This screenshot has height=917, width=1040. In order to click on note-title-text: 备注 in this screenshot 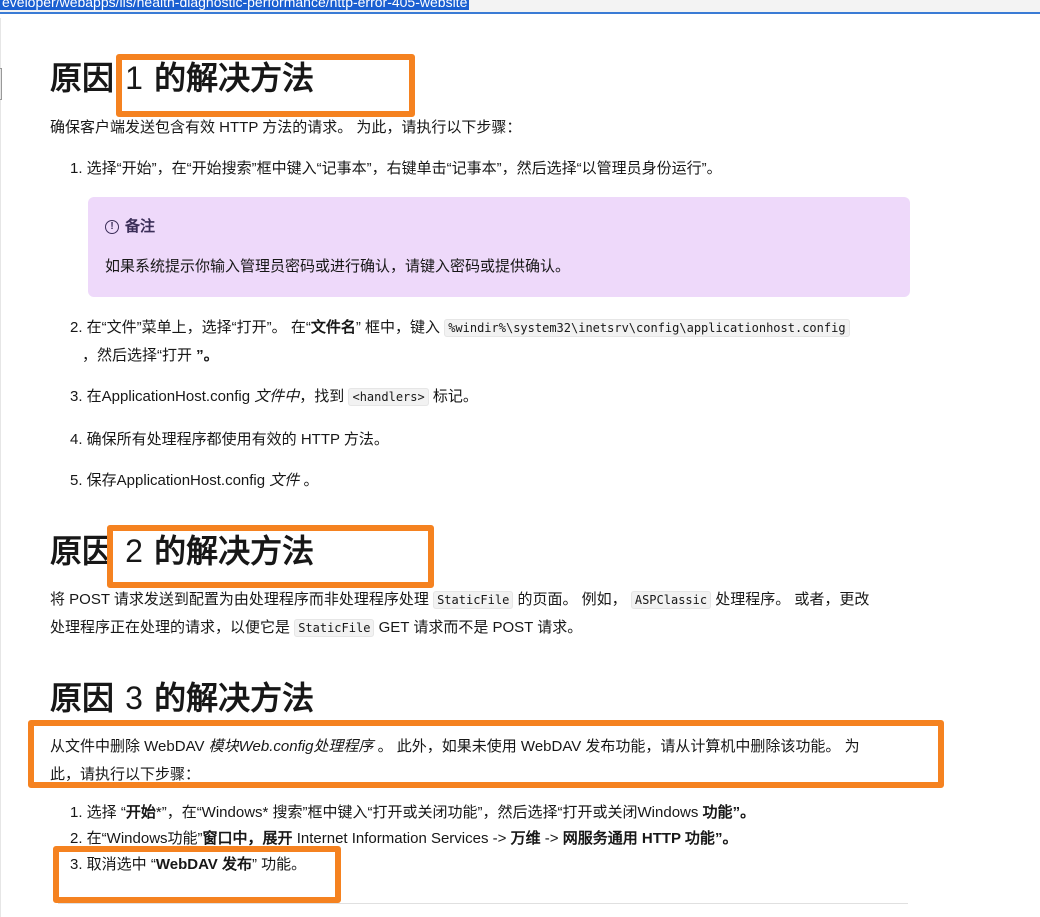, I will do `click(140, 226)`.